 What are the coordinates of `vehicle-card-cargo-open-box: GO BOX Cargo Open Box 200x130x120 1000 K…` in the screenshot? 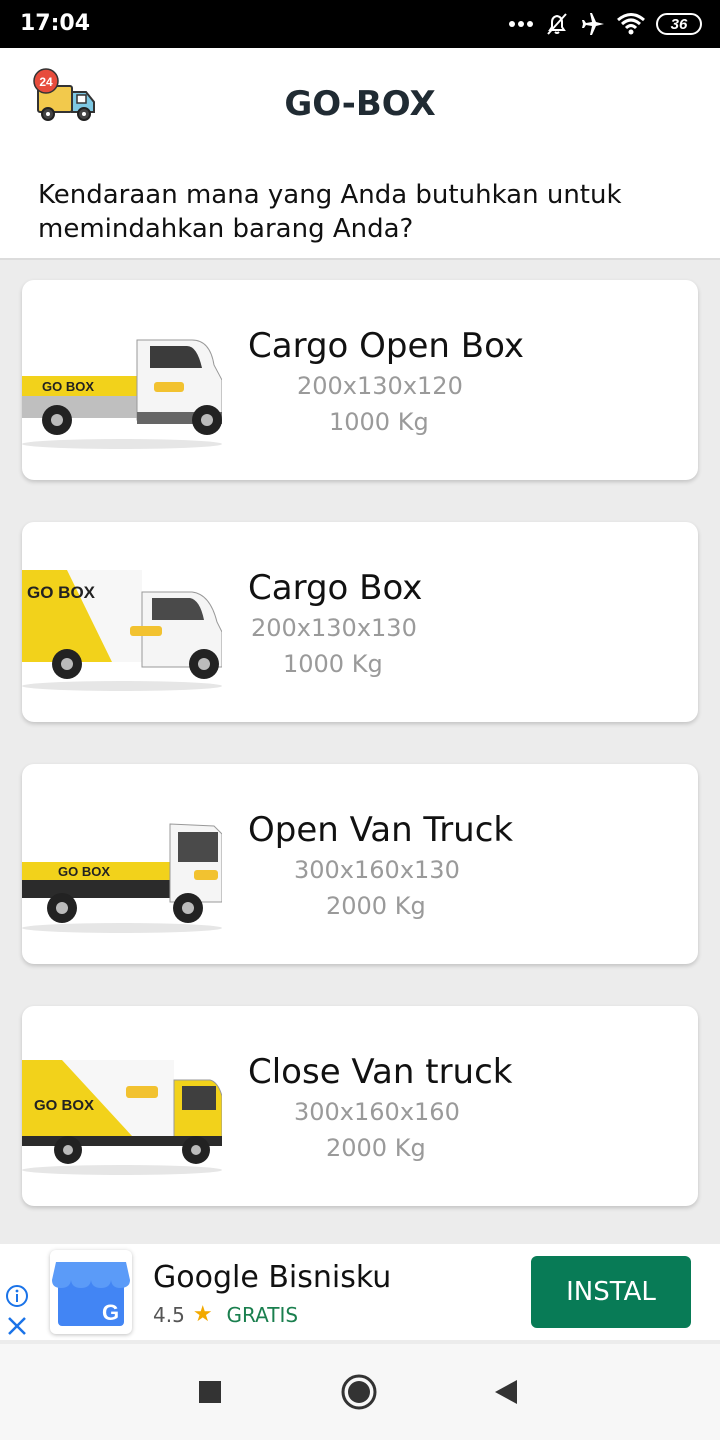 It's located at (360, 380).